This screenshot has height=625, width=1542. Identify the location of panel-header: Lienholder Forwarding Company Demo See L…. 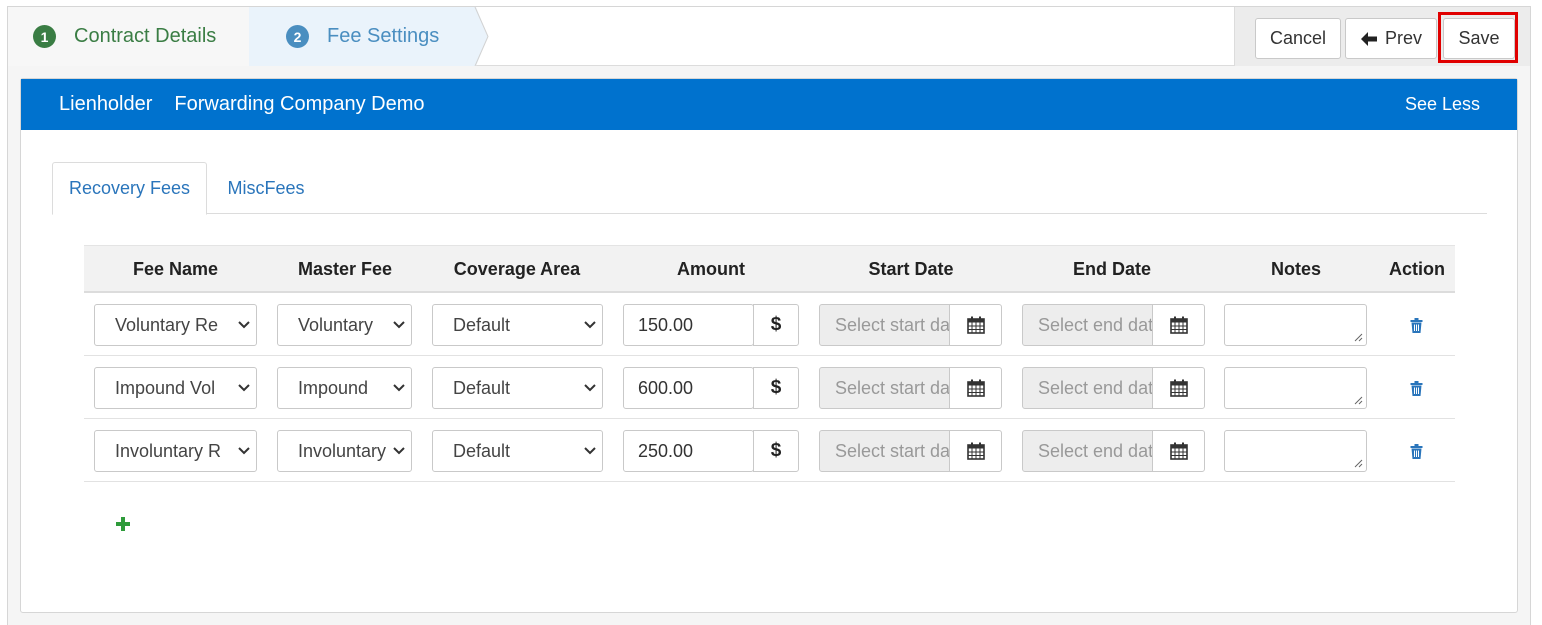
(769, 104).